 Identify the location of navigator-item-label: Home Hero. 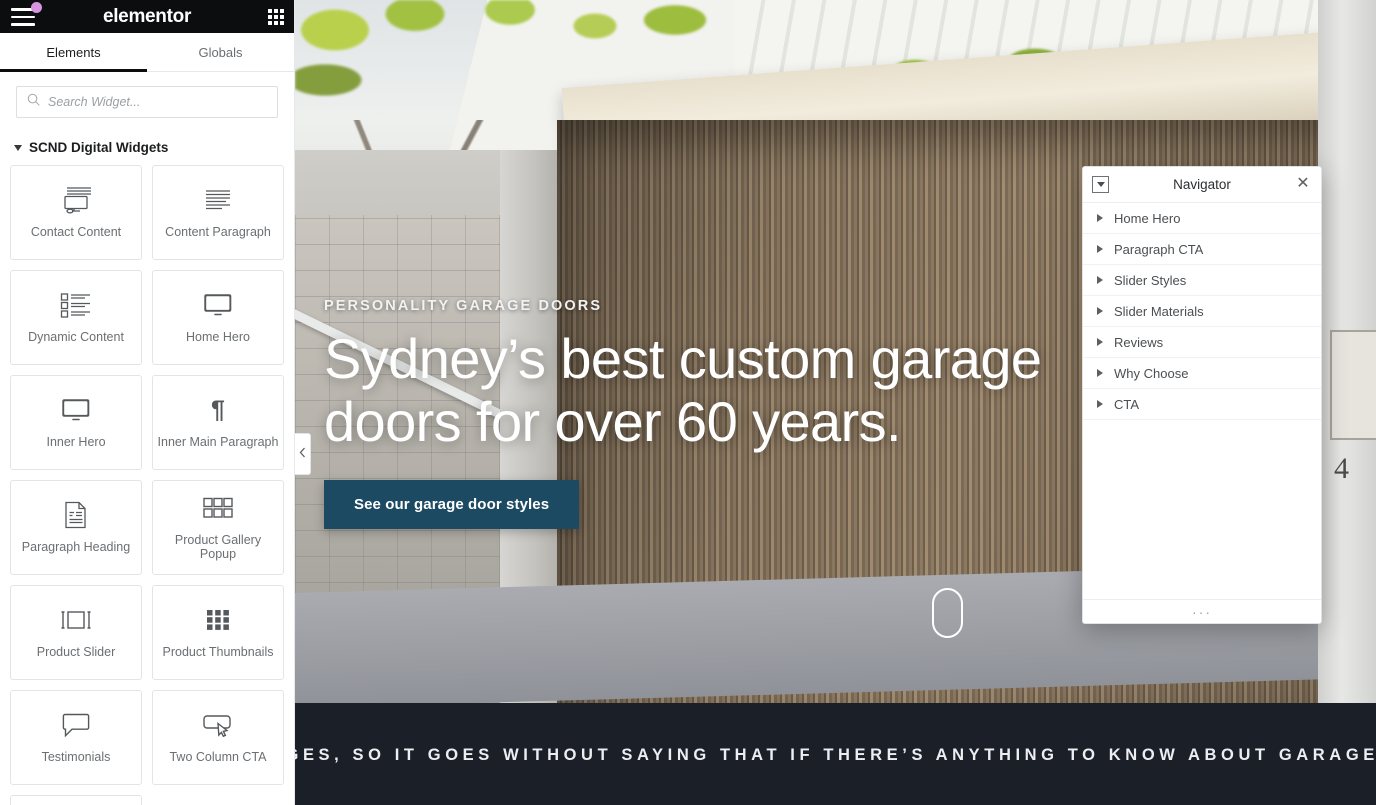
(1147, 218).